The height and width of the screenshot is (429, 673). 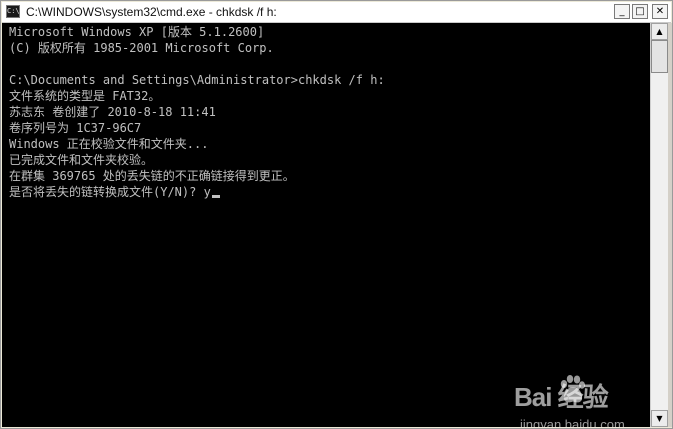 I want to click on scroll-up-arrow-icon: ▲, so click(x=659, y=31).